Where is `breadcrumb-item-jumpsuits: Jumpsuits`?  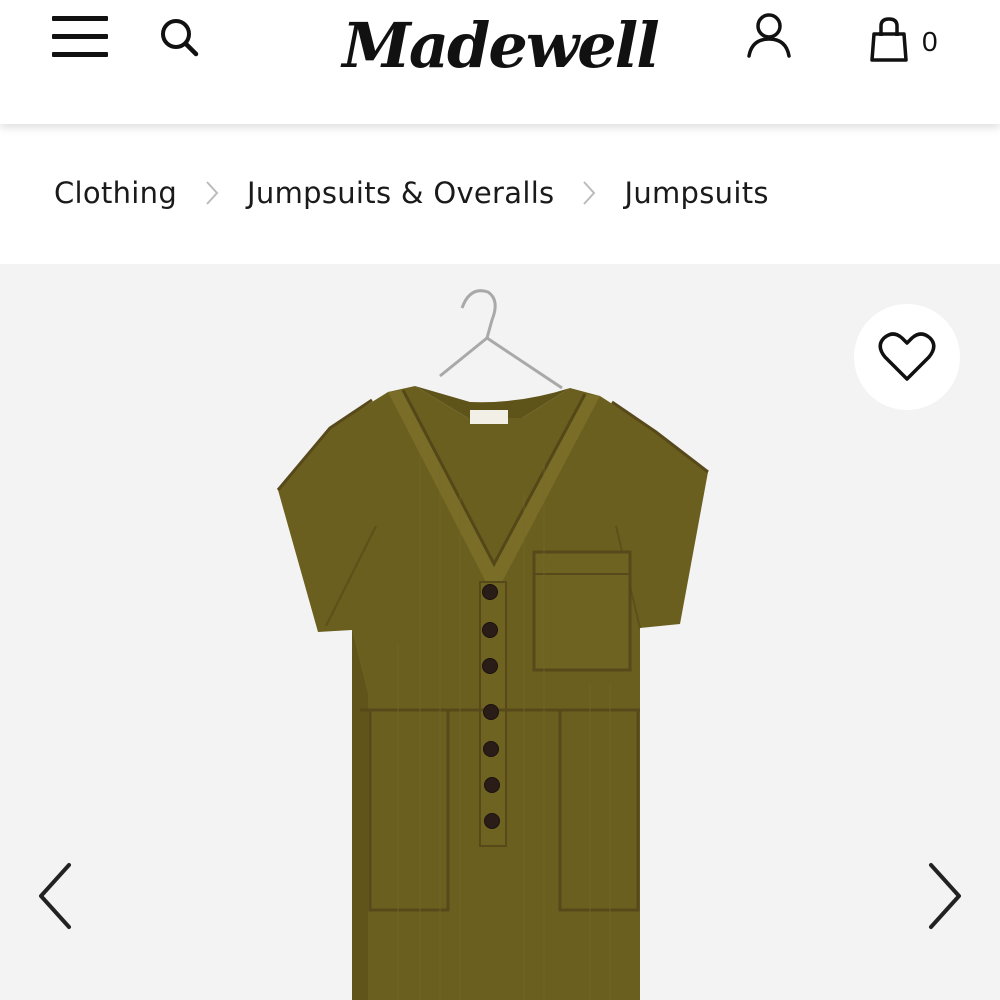 breadcrumb-item-jumpsuits: Jumpsuits is located at coordinates (696, 193).